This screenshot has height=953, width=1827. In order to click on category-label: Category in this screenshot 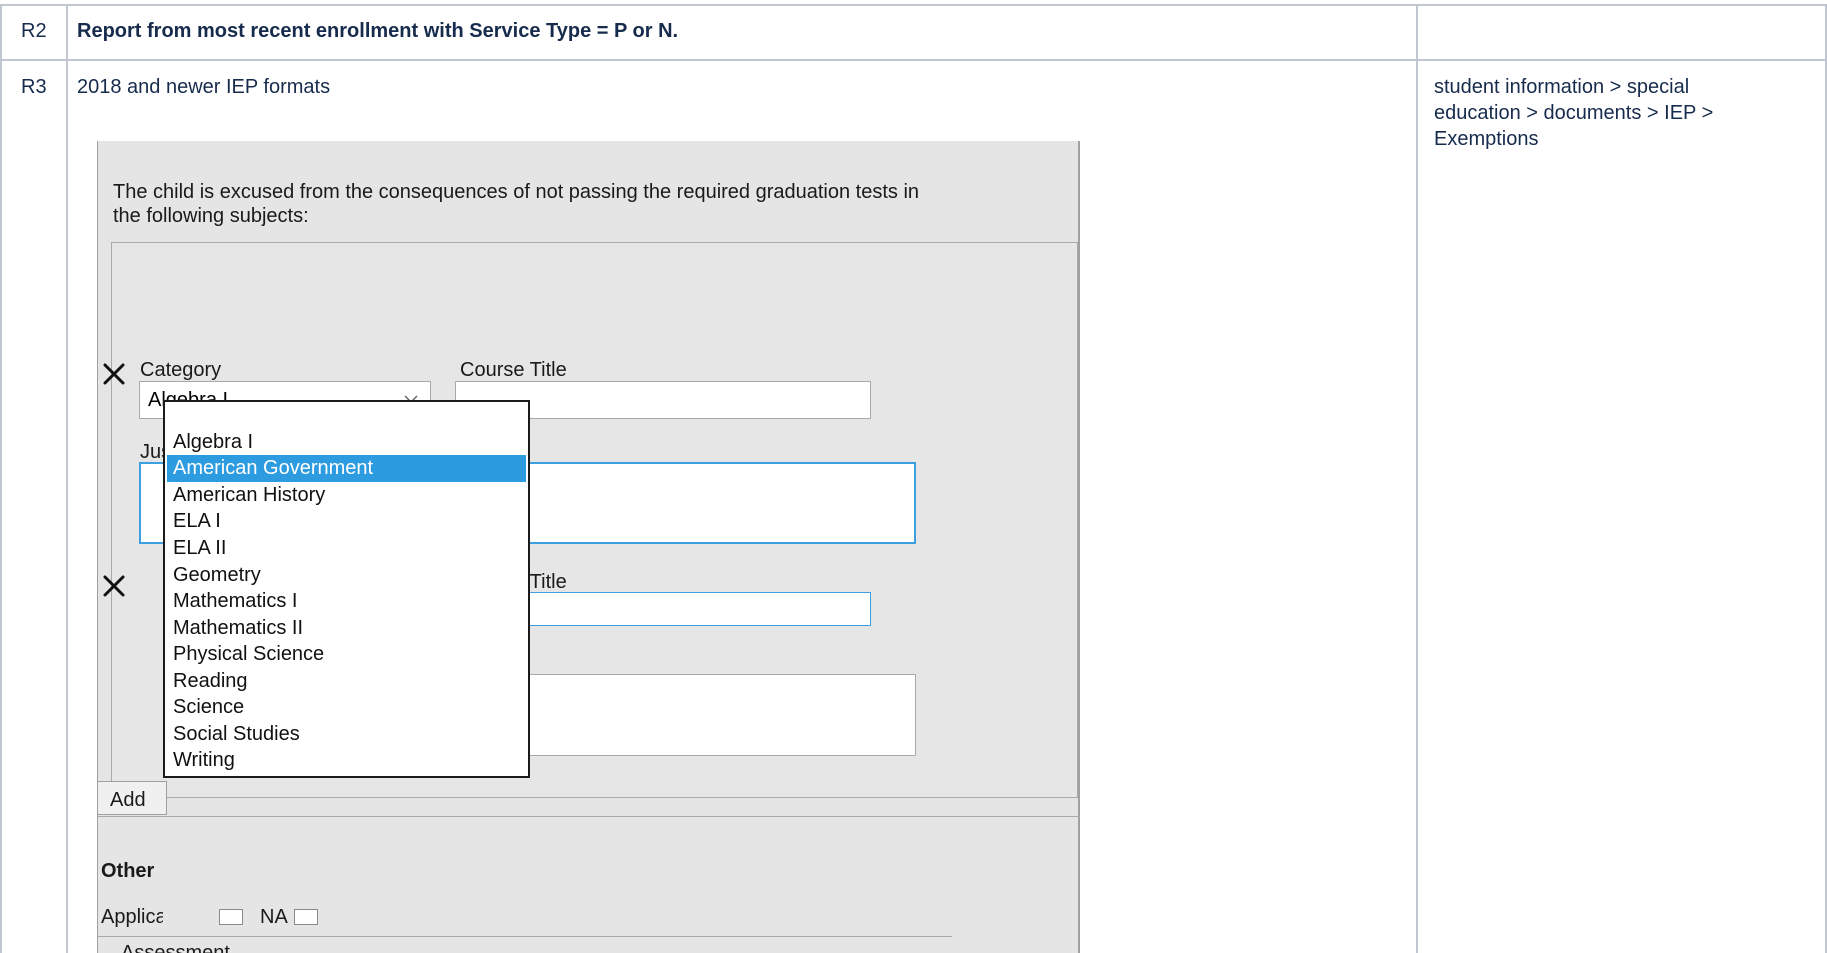, I will do `click(181, 370)`.